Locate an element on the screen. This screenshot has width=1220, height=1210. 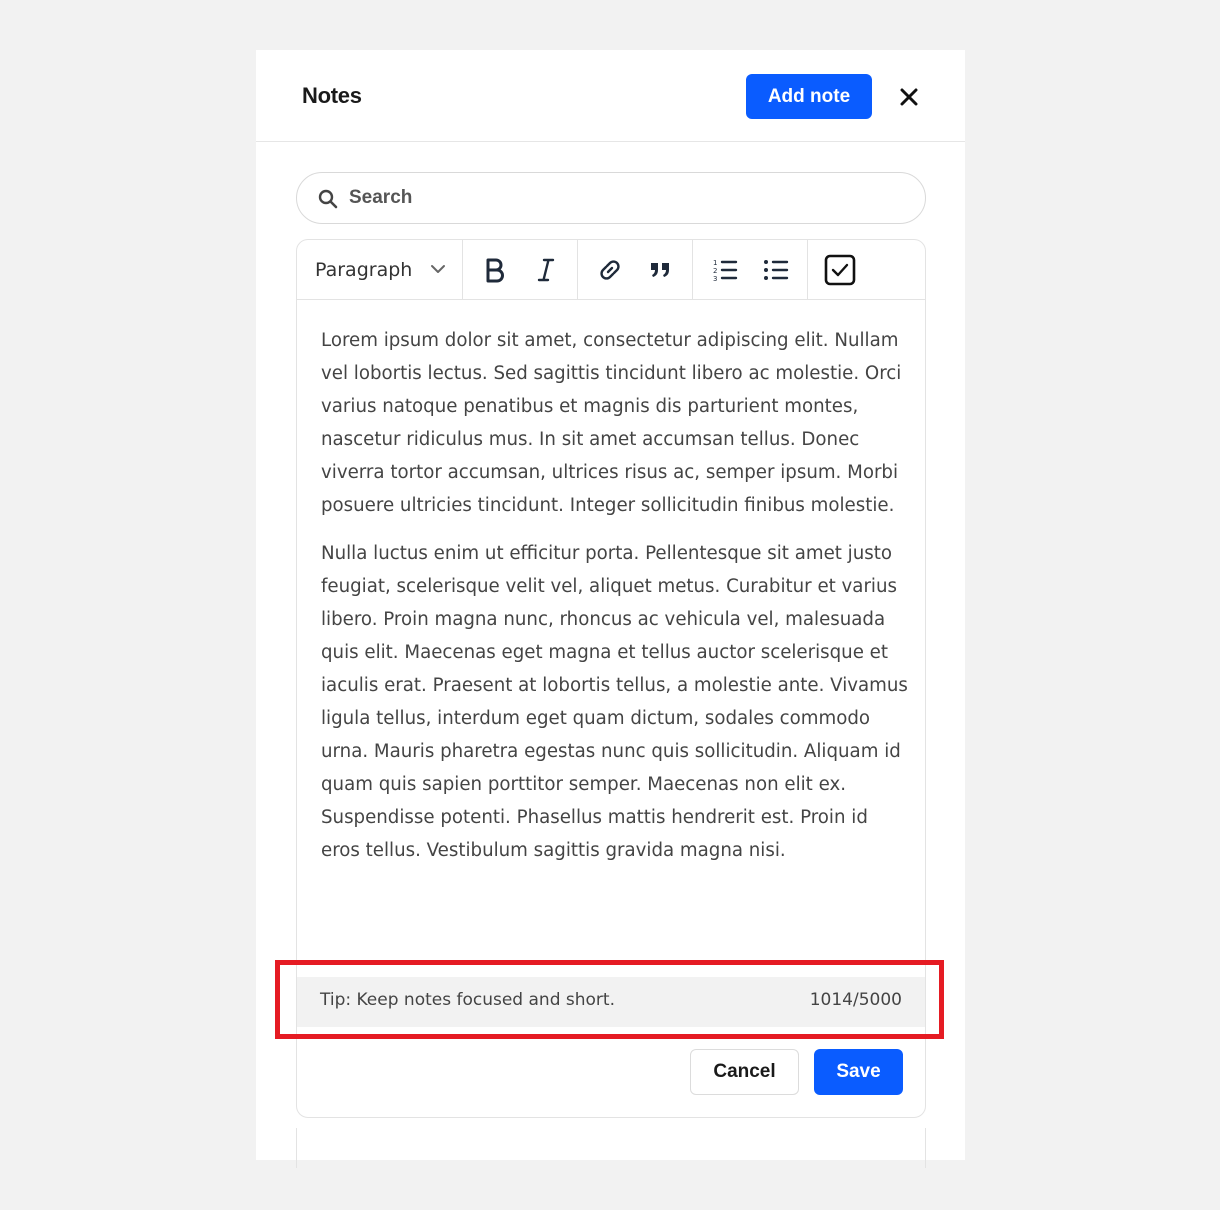
search-box is located at coordinates (611, 198).